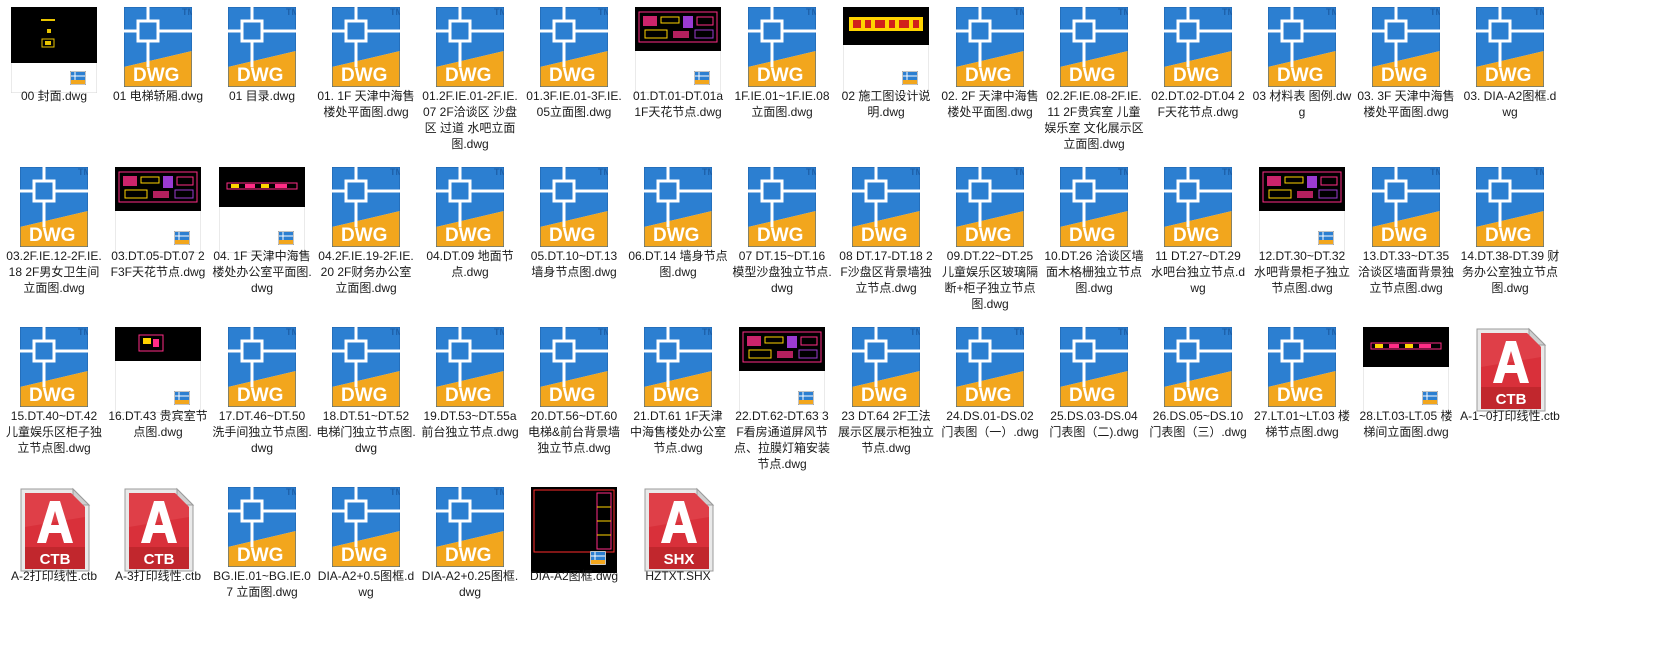 This screenshot has height=653, width=1659. Describe the element at coordinates (678, 400) in the screenshot. I see `file-item-37: TM DWG 21.DT.61 1F天津中海售楼处办公室节点.dwg` at that location.